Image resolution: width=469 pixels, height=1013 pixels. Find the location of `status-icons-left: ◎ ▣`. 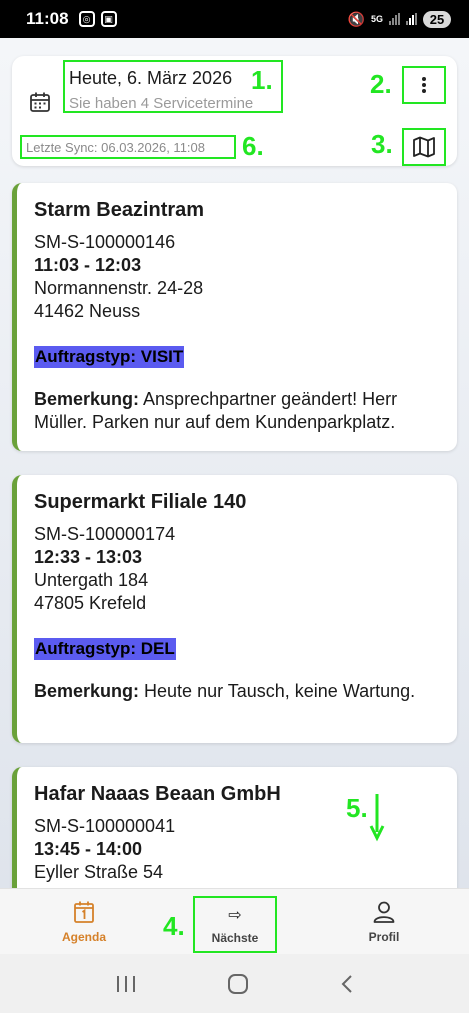

status-icons-left: ◎ ▣ is located at coordinates (97, 19).